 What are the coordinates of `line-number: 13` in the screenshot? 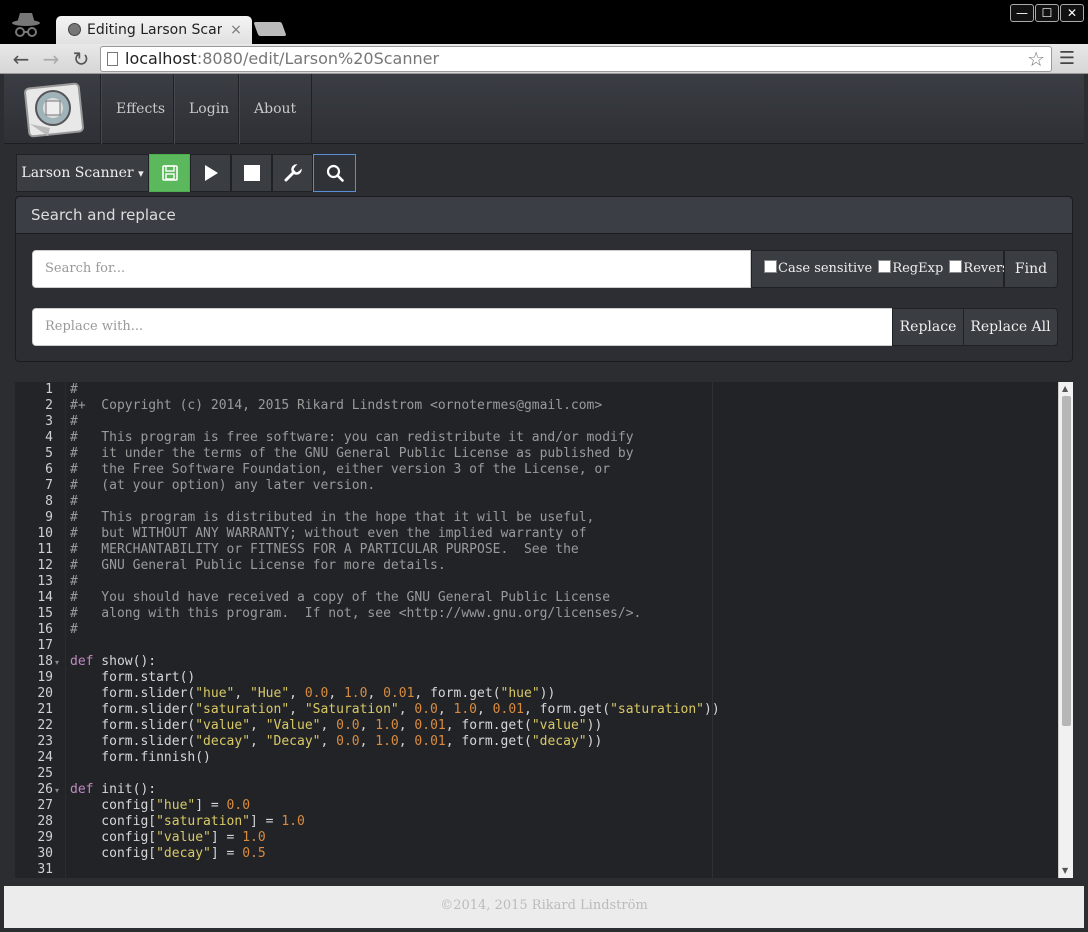 It's located at (45, 581).